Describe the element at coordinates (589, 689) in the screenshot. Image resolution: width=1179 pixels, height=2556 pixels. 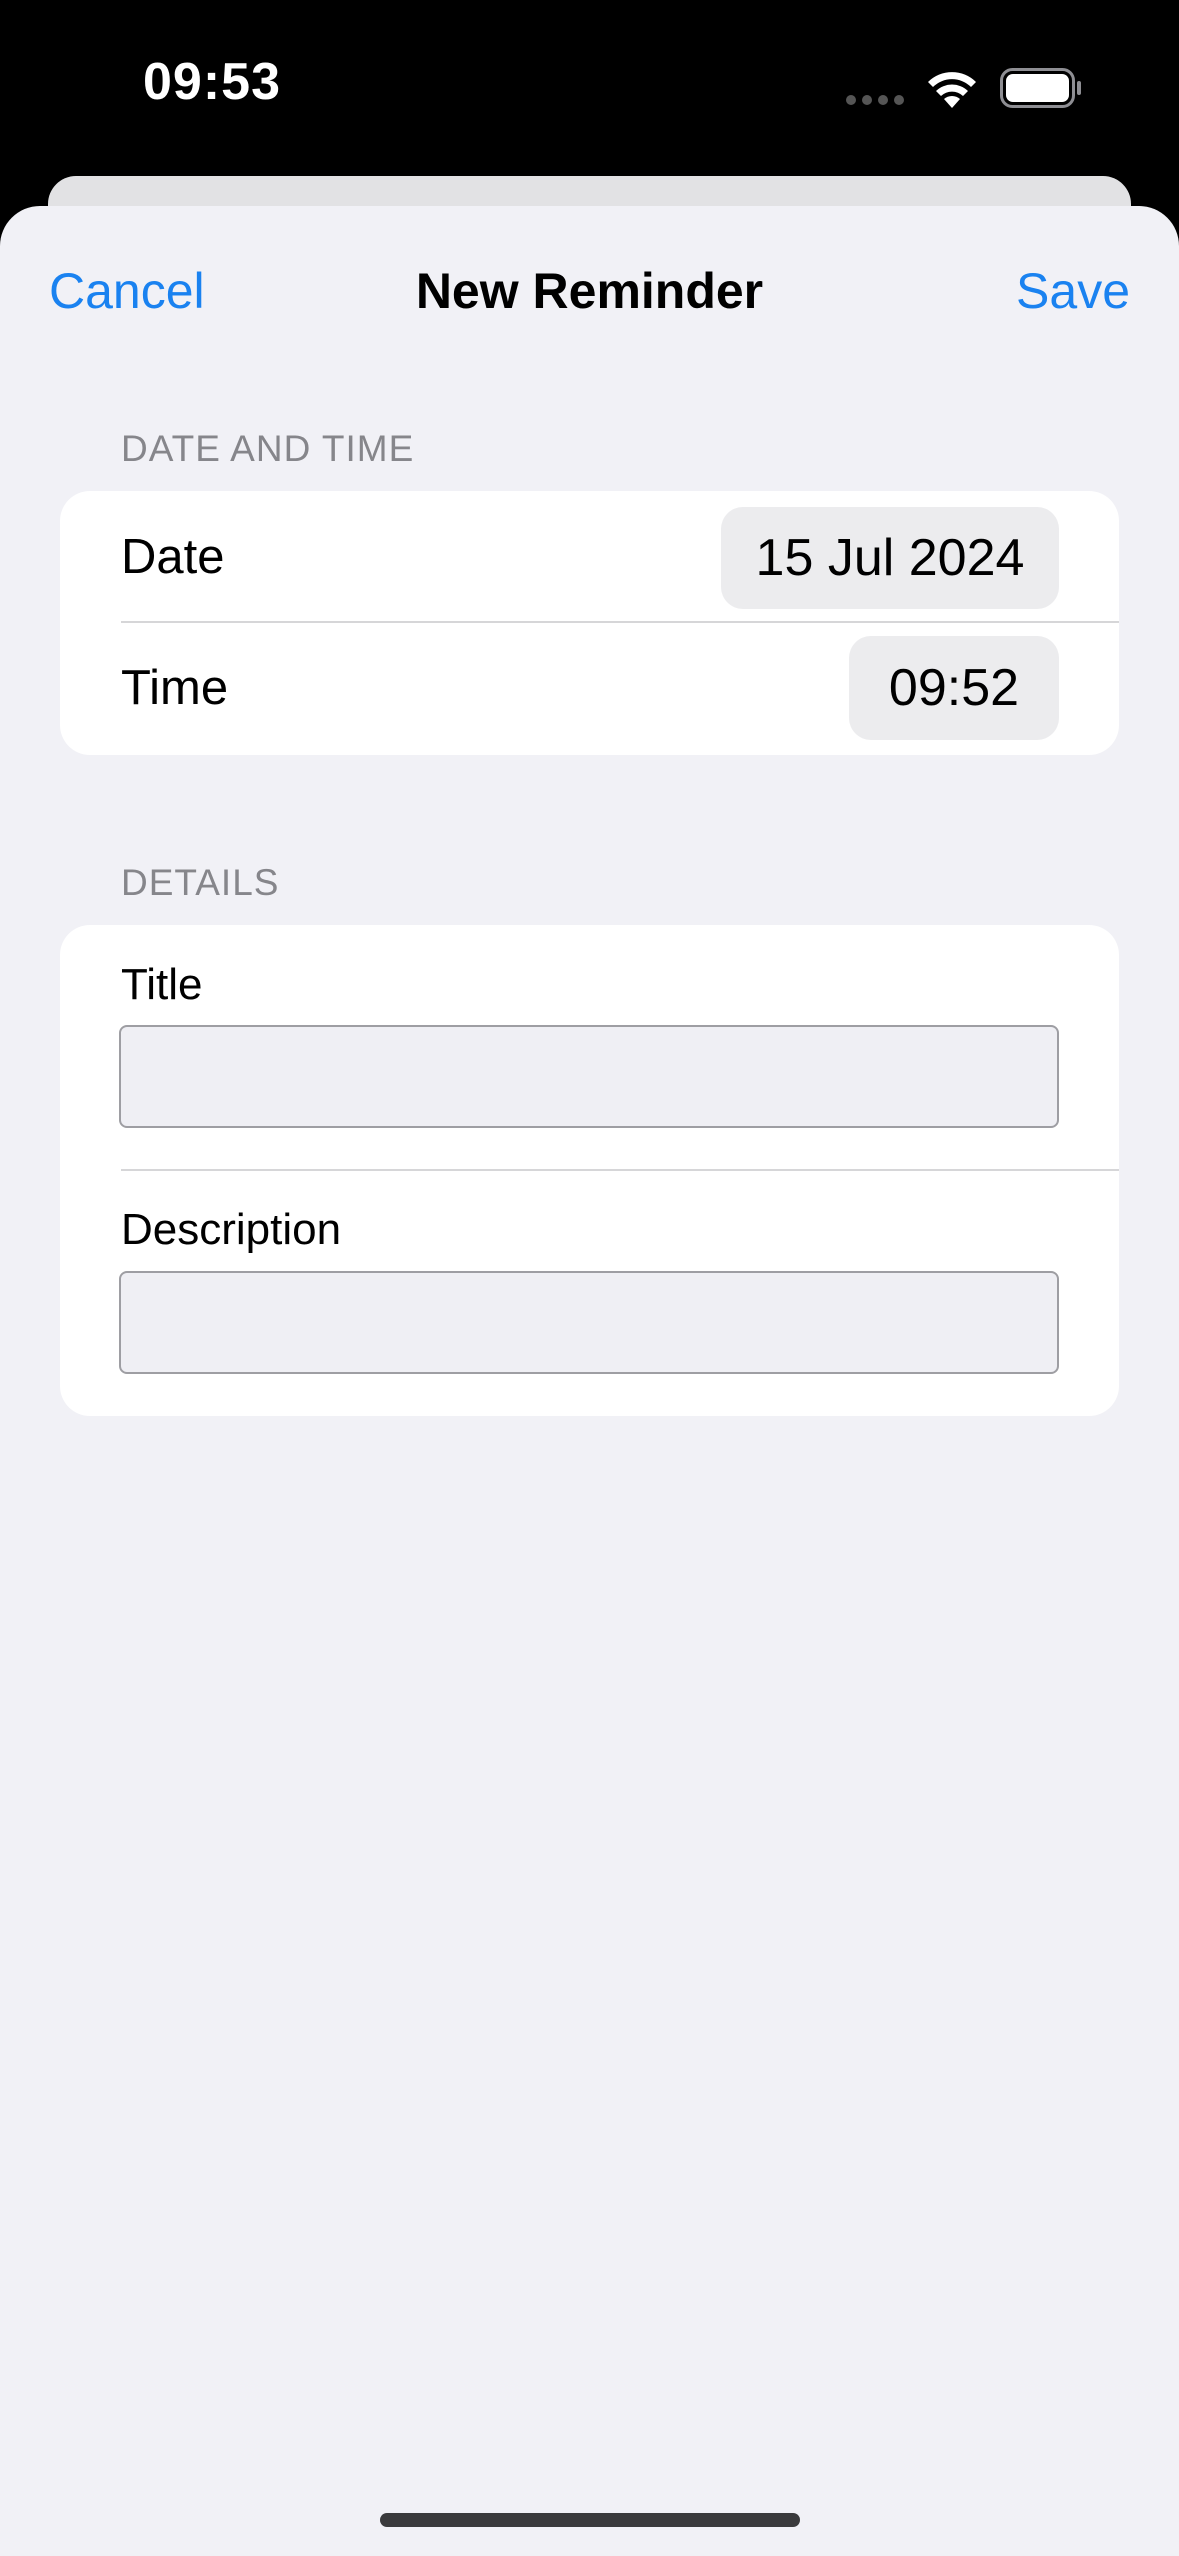
I see `time-row: Time 09:52` at that location.